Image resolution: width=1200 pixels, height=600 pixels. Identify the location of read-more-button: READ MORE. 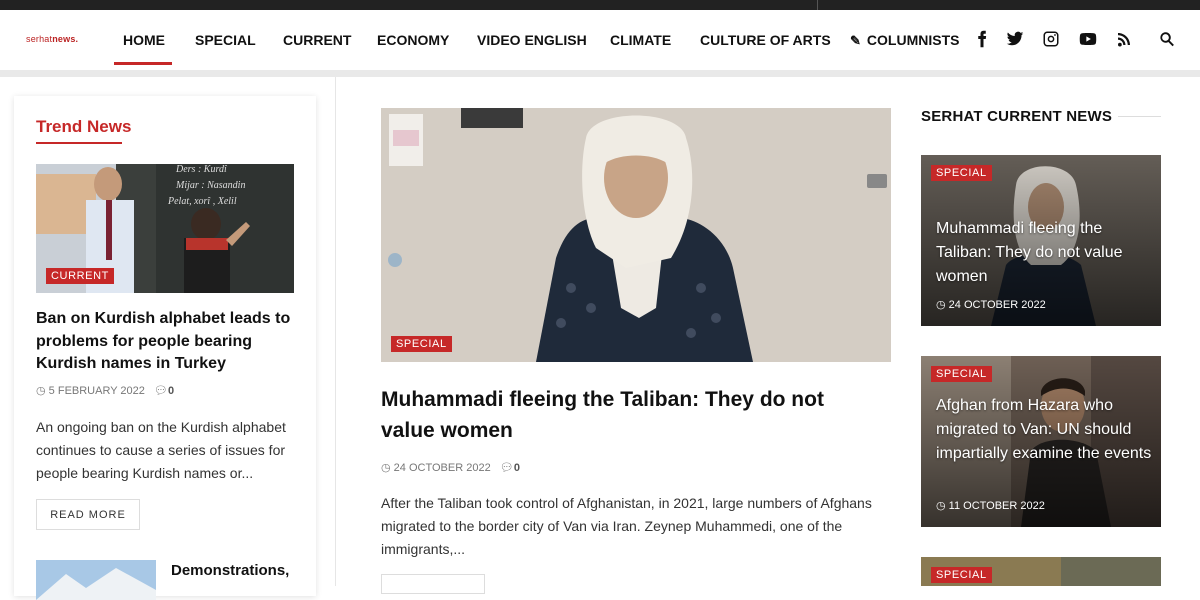
(88, 514).